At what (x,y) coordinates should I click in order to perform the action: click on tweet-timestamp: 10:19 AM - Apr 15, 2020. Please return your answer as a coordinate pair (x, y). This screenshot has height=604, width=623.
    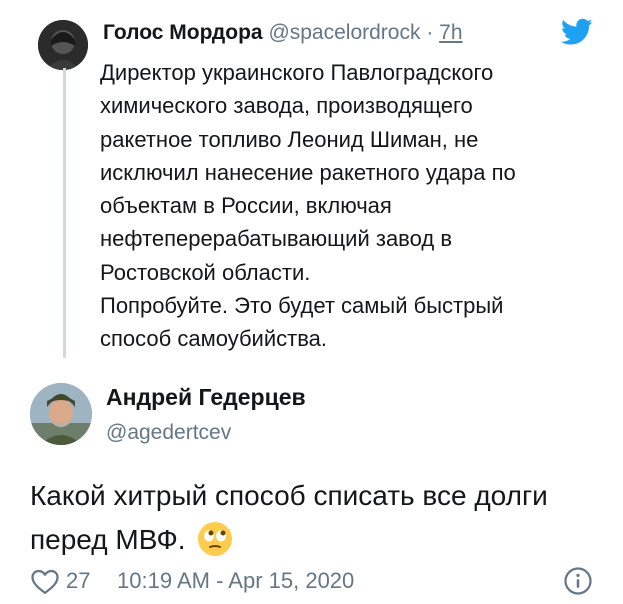
    Looking at the image, I should click on (235, 581).